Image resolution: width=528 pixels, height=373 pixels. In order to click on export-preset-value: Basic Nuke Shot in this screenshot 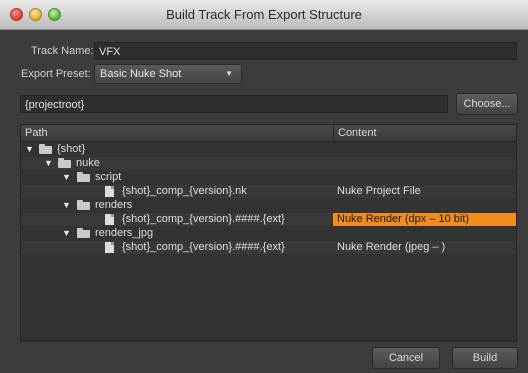, I will do `click(141, 74)`.